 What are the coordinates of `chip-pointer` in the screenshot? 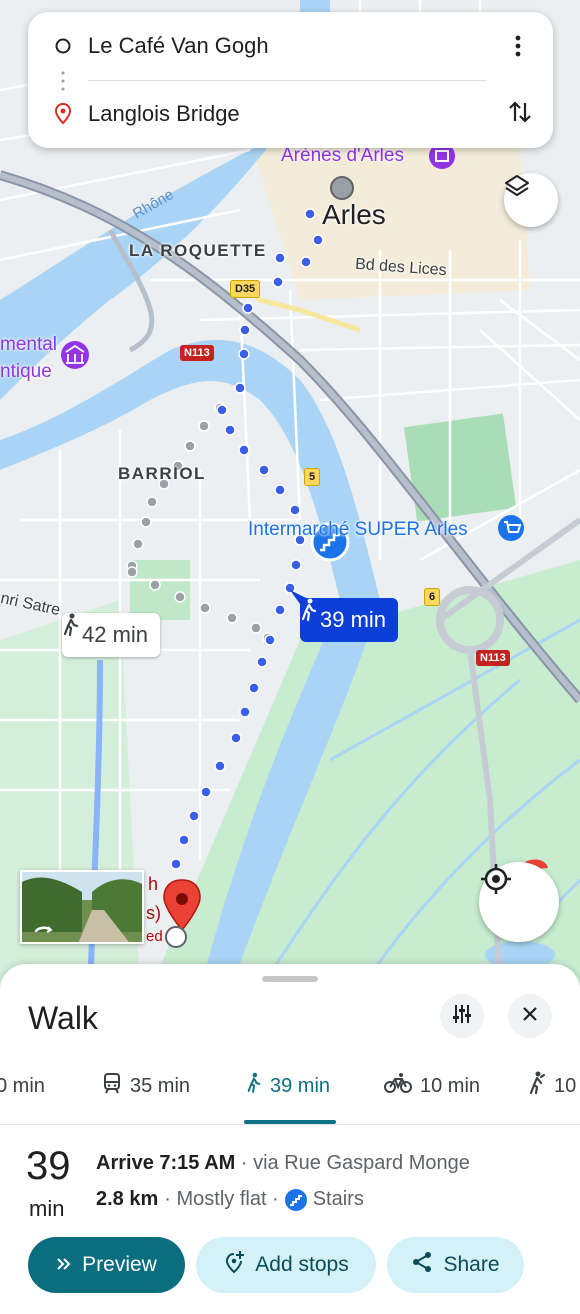 It's located at (298, 597).